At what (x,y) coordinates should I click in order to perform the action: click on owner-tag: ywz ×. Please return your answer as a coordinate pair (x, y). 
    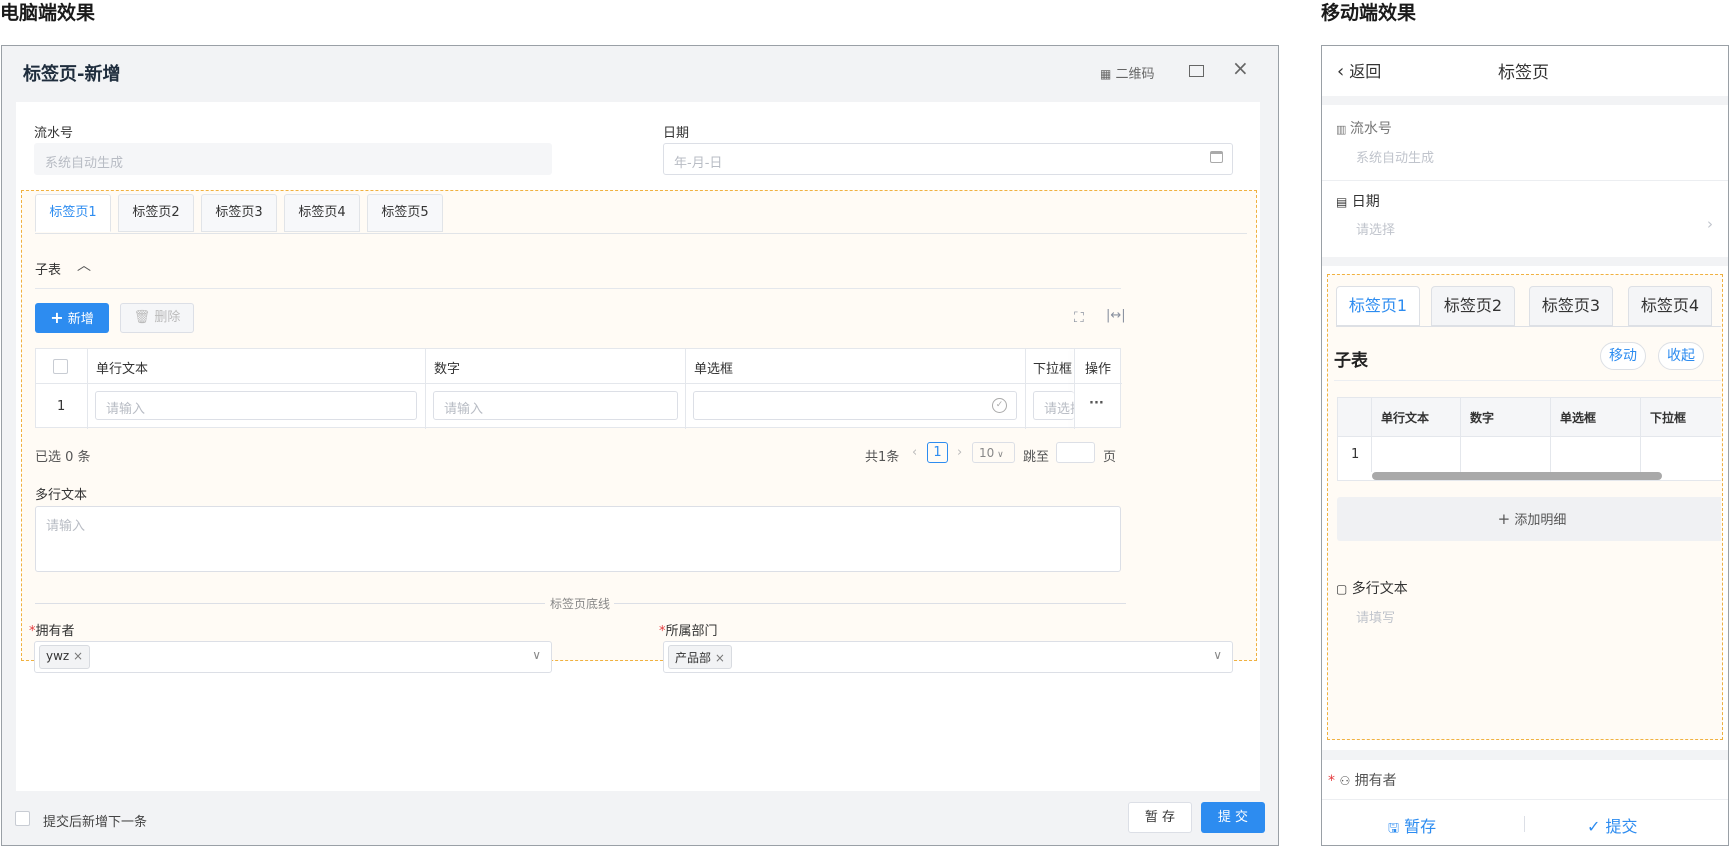
    Looking at the image, I should click on (65, 657).